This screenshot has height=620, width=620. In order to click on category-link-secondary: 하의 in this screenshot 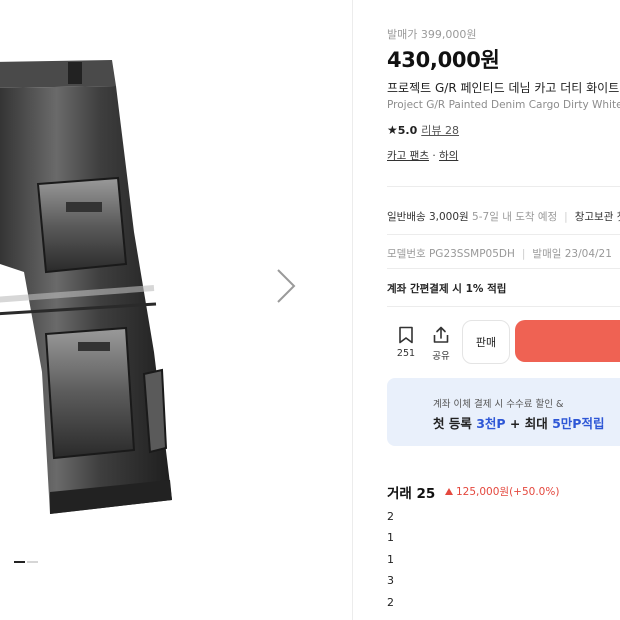, I will do `click(448, 156)`.